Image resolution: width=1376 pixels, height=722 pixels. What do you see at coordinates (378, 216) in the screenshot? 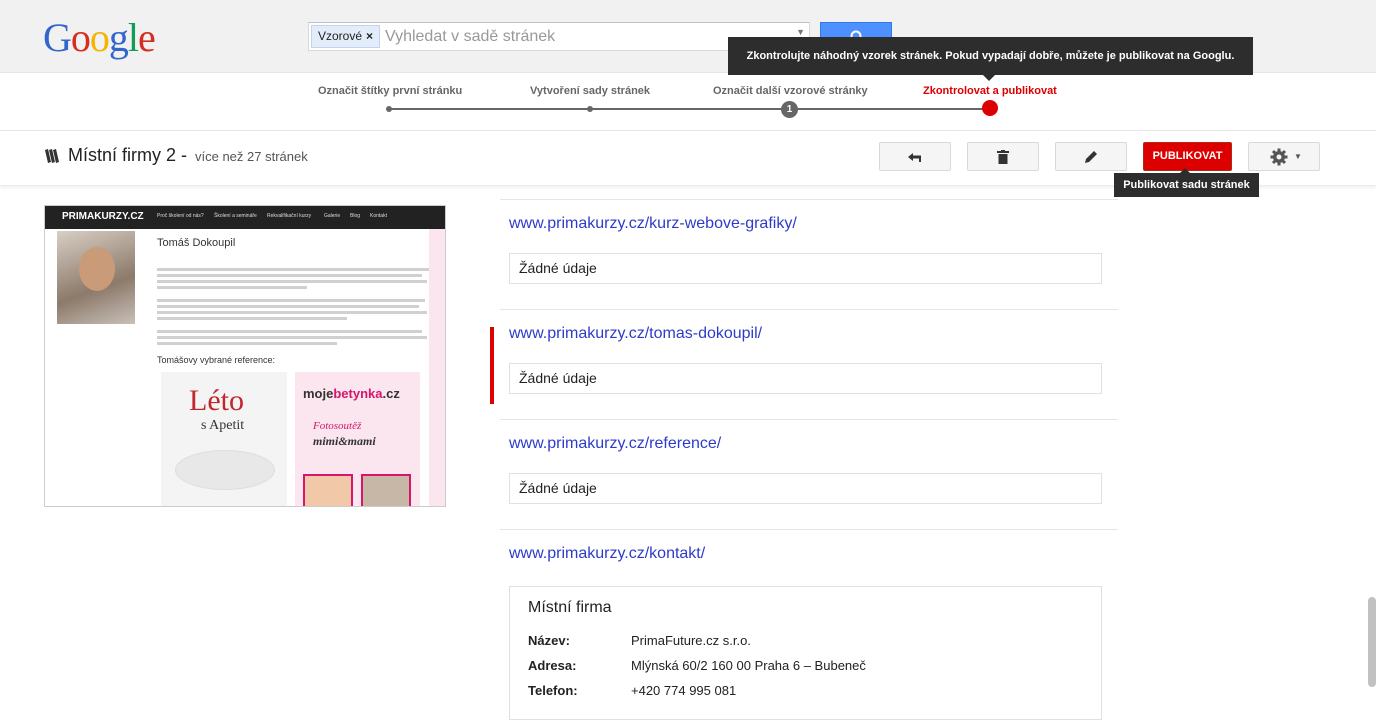
I see `preview-menu-item: Kontakt` at bounding box center [378, 216].